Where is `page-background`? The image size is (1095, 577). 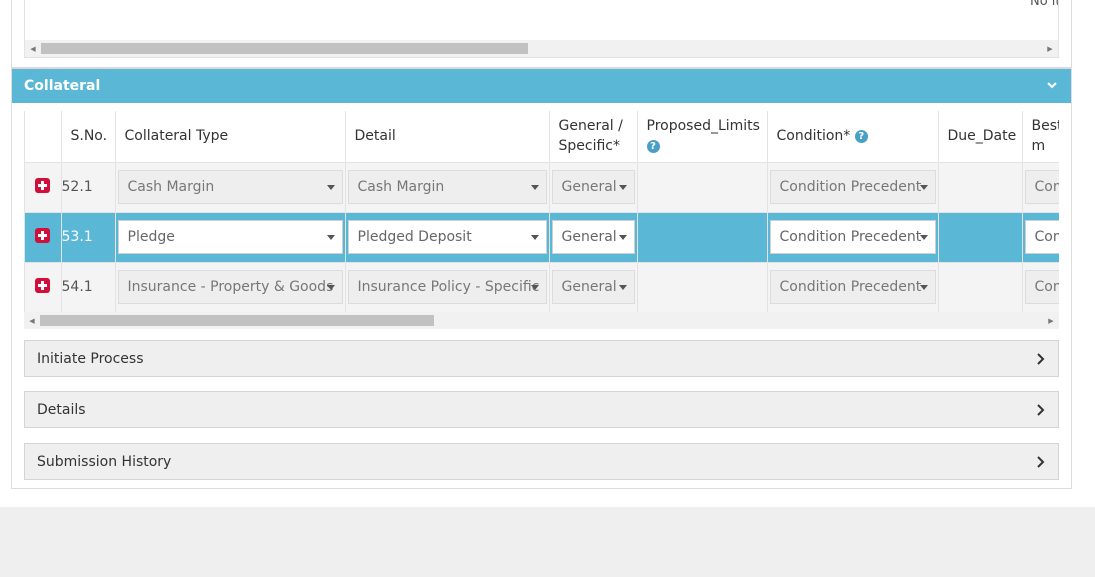 page-background is located at coordinates (547, 542).